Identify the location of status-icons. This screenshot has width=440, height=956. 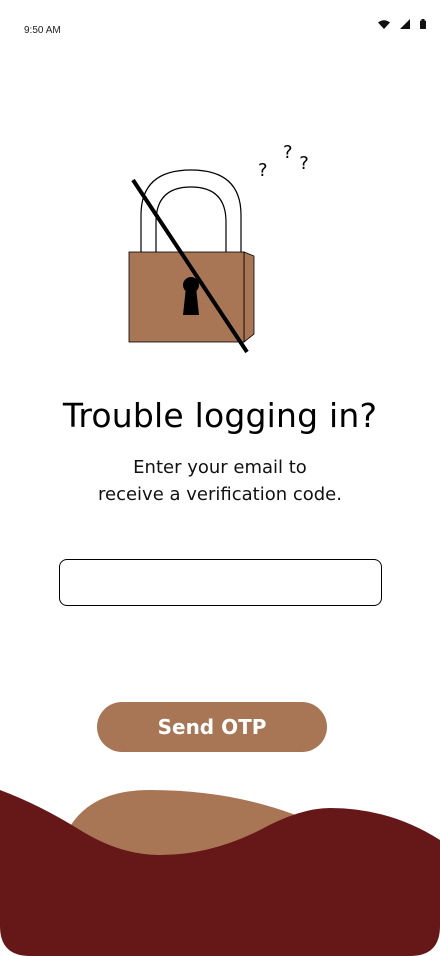
(402, 24).